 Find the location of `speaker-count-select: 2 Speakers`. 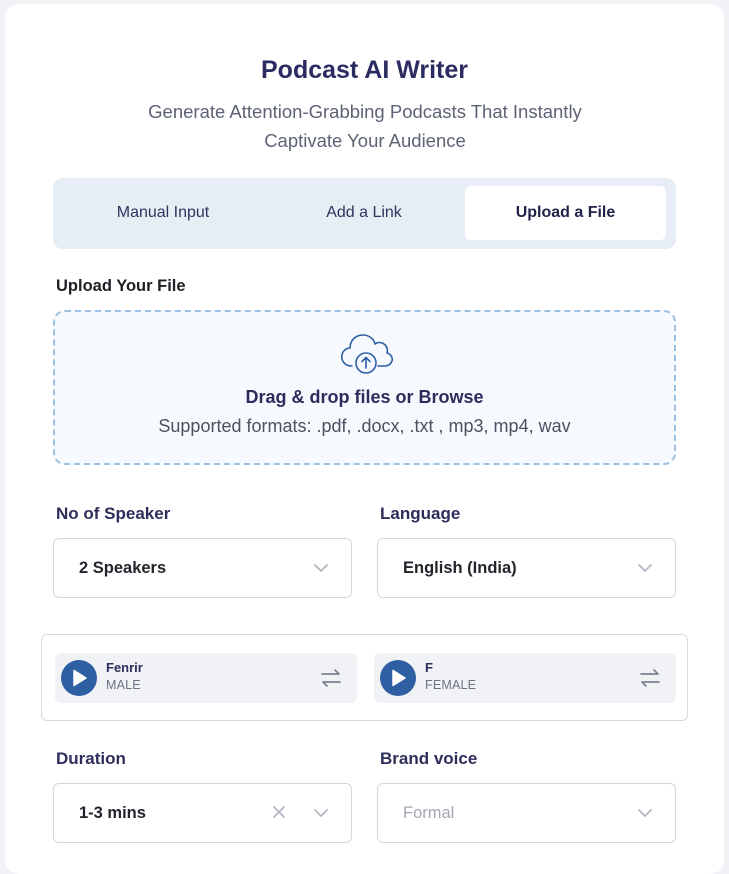

speaker-count-select: 2 Speakers is located at coordinates (202, 568).